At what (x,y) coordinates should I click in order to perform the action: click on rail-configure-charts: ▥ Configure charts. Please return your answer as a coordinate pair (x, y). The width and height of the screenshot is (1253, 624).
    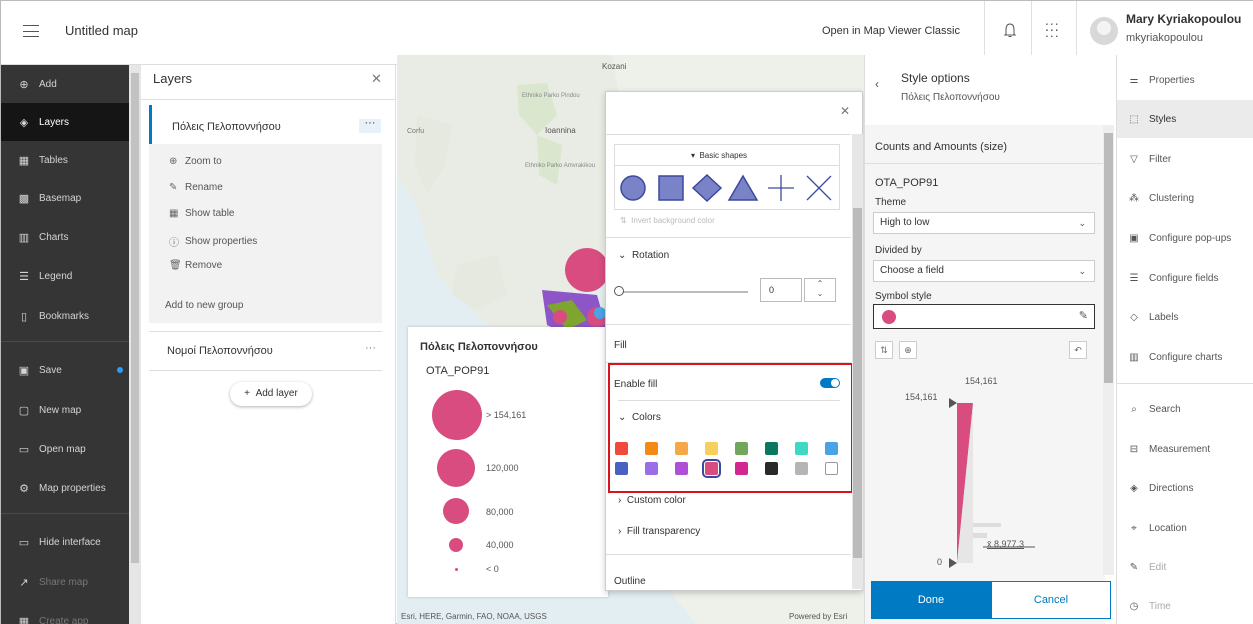
    Looking at the image, I should click on (1185, 357).